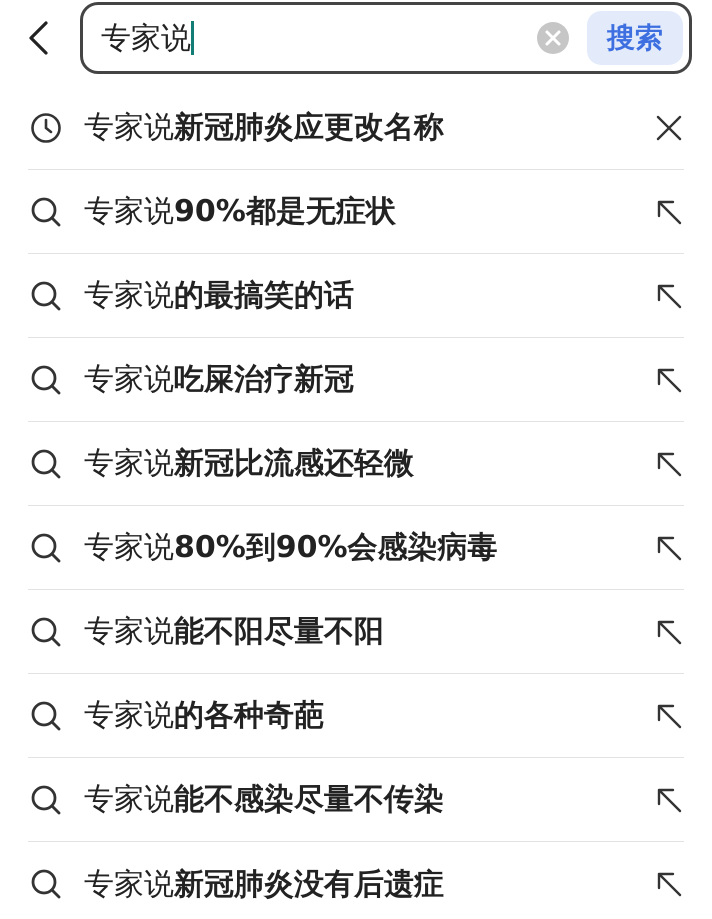 The height and width of the screenshot is (919, 712). Describe the element at coordinates (240, 211) in the screenshot. I see `suggestion-item: 专家说90%都是无症状` at that location.